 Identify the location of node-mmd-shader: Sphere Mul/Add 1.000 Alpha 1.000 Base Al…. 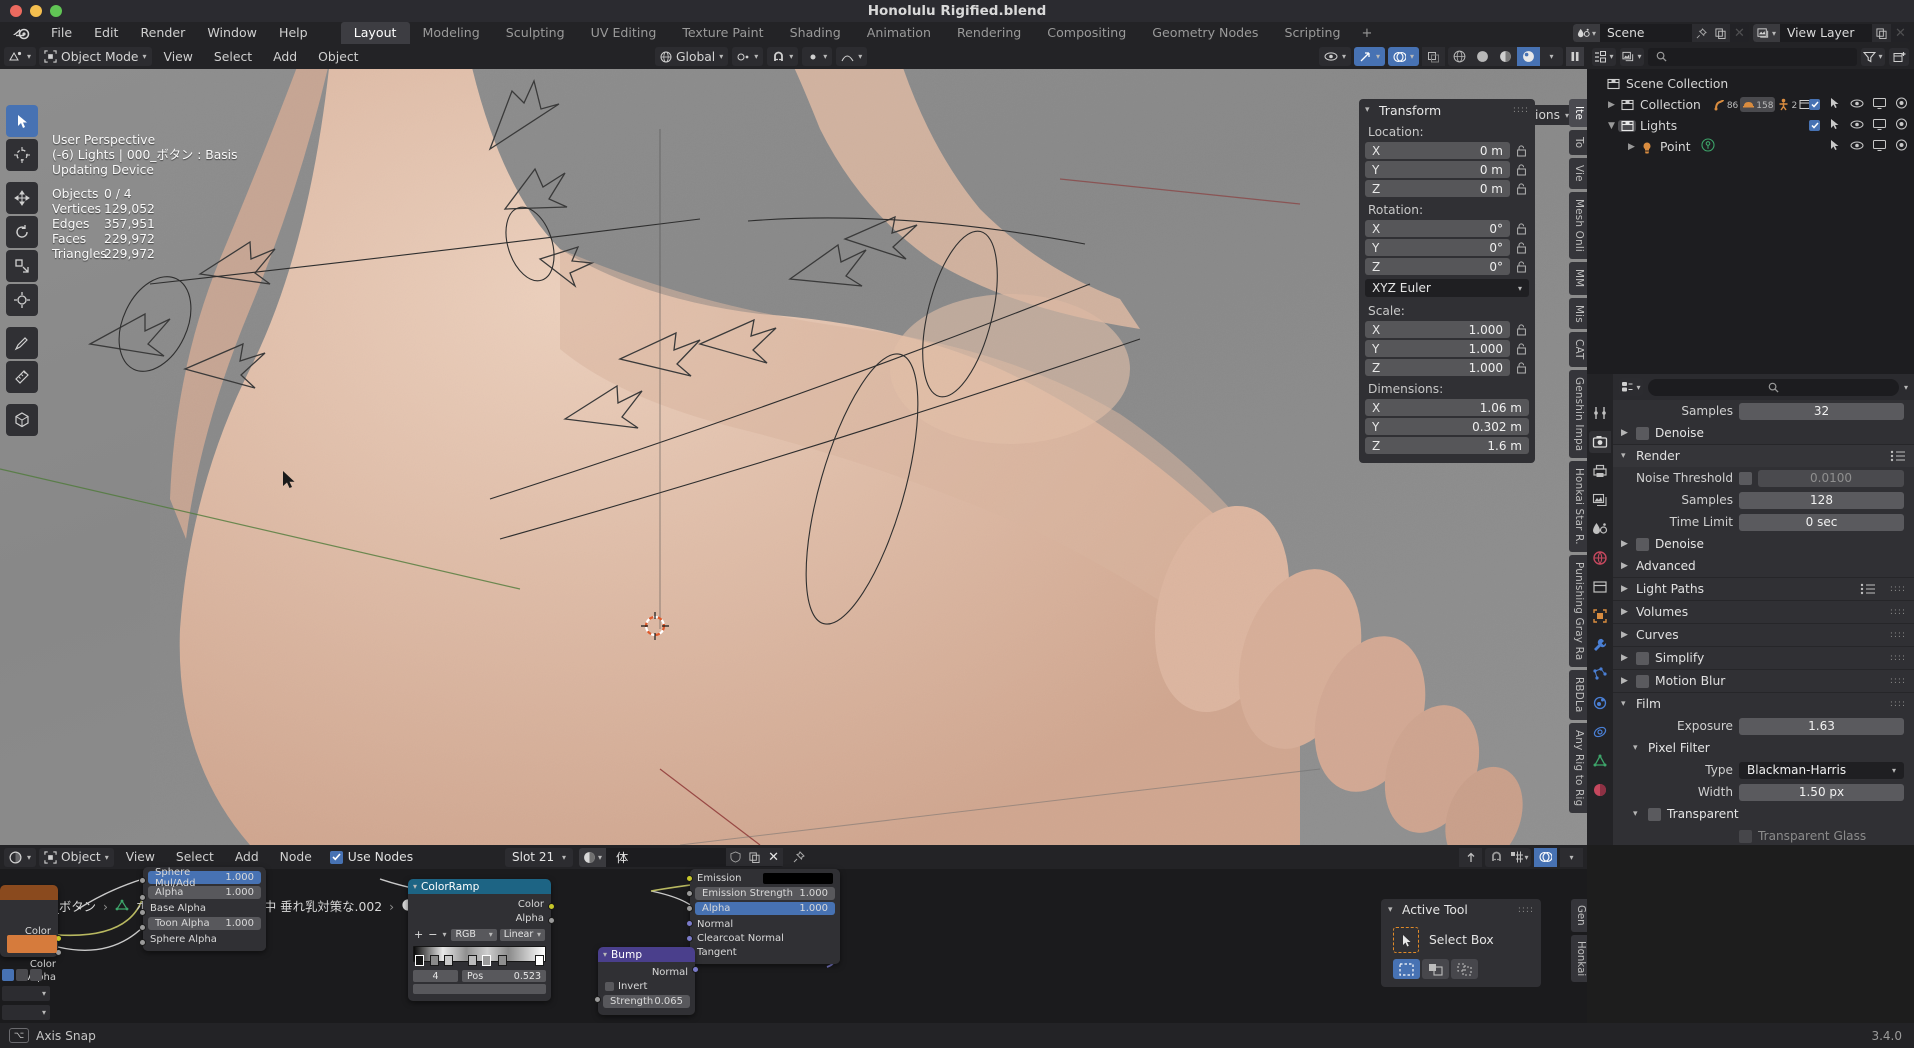
(204, 909).